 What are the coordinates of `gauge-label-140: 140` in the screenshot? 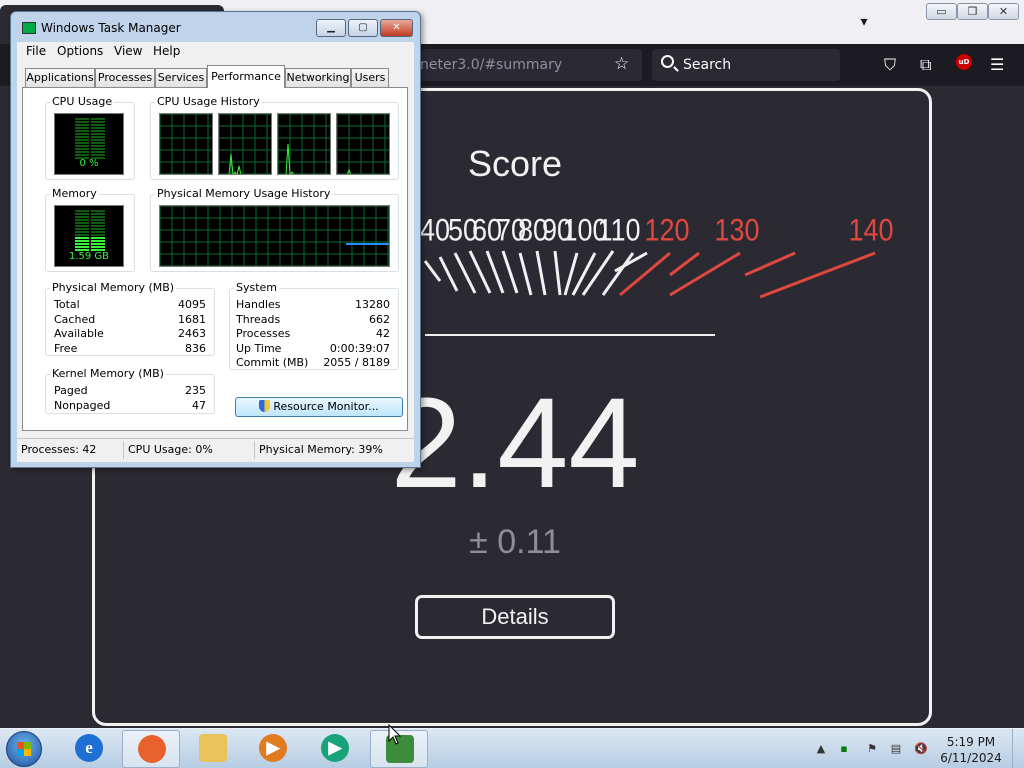 It's located at (870, 231).